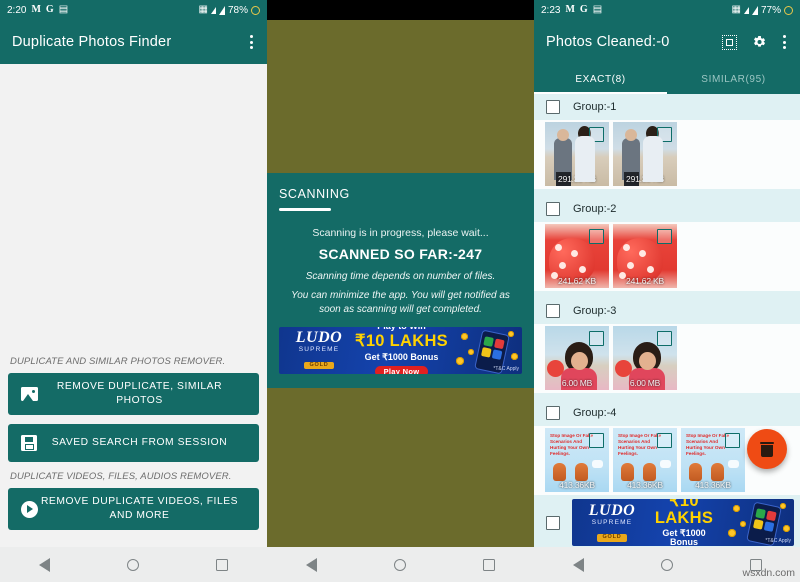  What do you see at coordinates (400, 96) in the screenshot?
I see `scanning-top-spacer` at bounding box center [400, 96].